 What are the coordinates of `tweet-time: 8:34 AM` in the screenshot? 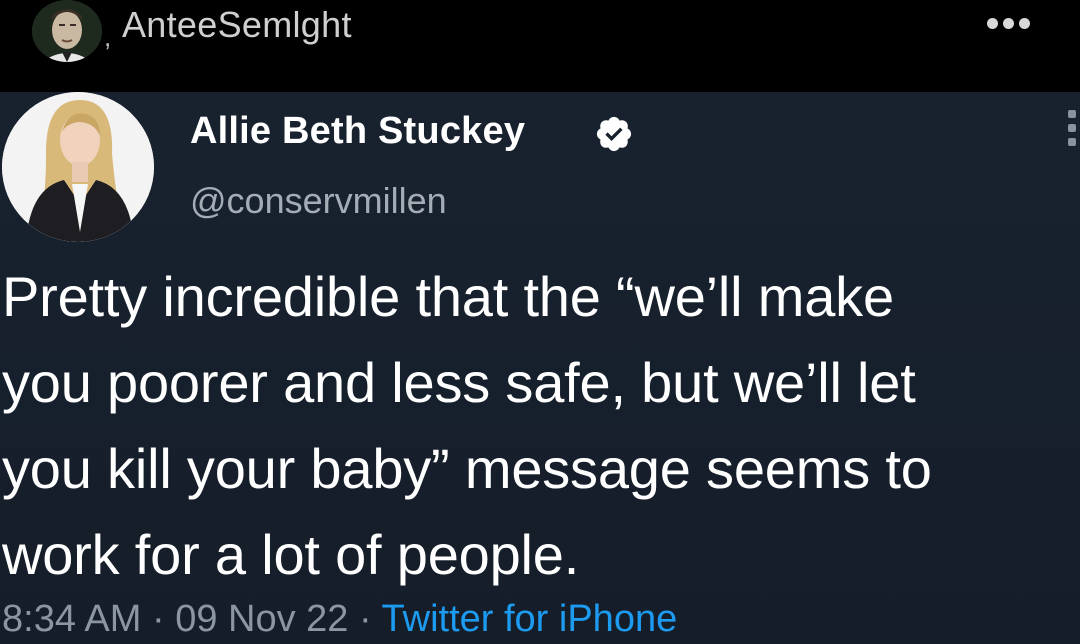 It's located at (71, 619).